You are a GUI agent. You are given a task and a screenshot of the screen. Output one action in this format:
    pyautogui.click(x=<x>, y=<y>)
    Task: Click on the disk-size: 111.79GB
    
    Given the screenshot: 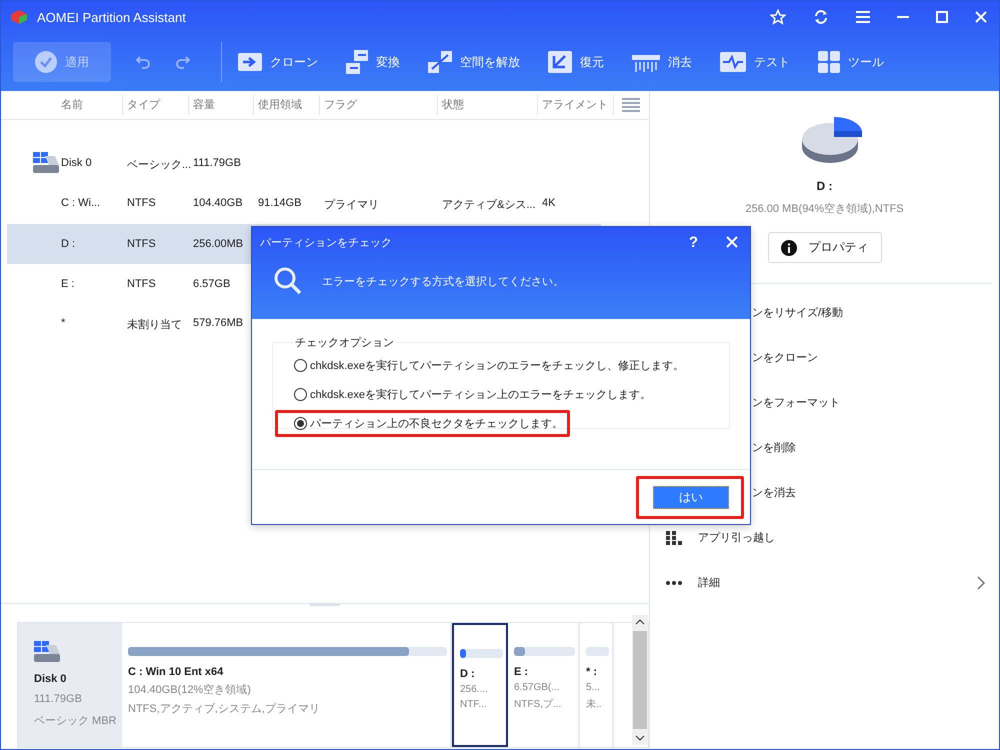 What is the action you would take?
    pyautogui.click(x=58, y=699)
    